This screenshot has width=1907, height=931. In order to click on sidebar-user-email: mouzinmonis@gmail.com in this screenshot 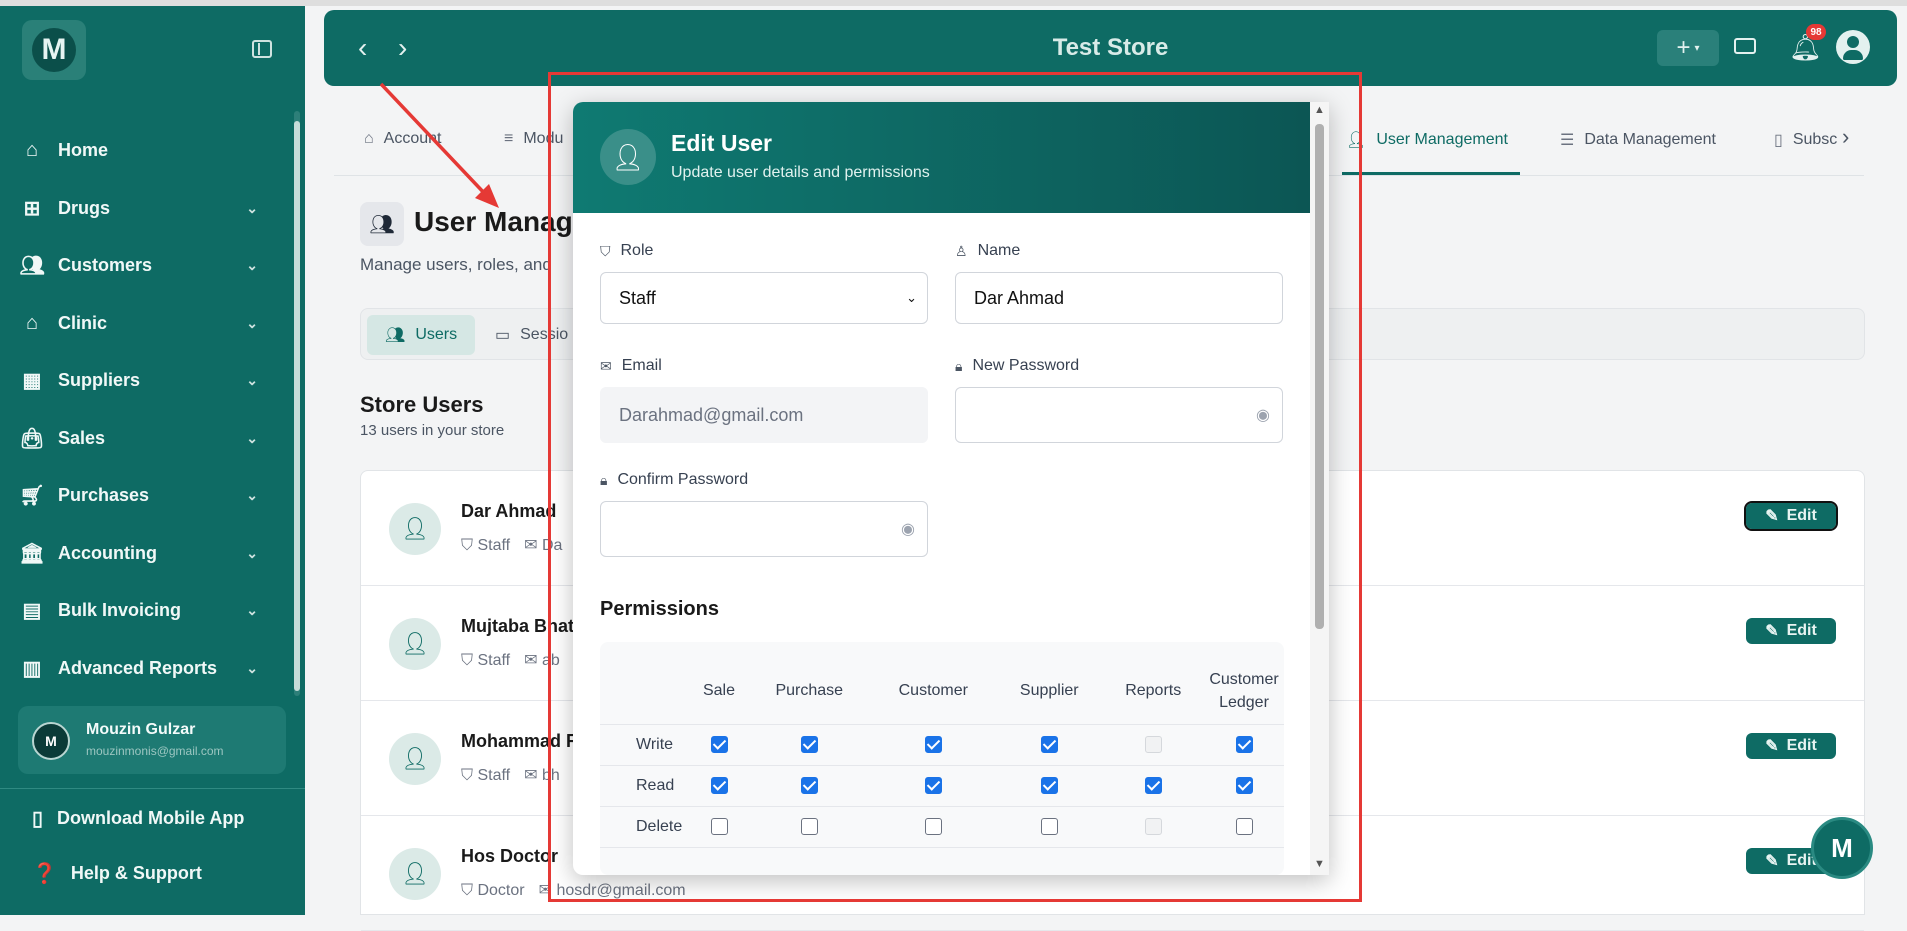, I will do `click(155, 751)`.